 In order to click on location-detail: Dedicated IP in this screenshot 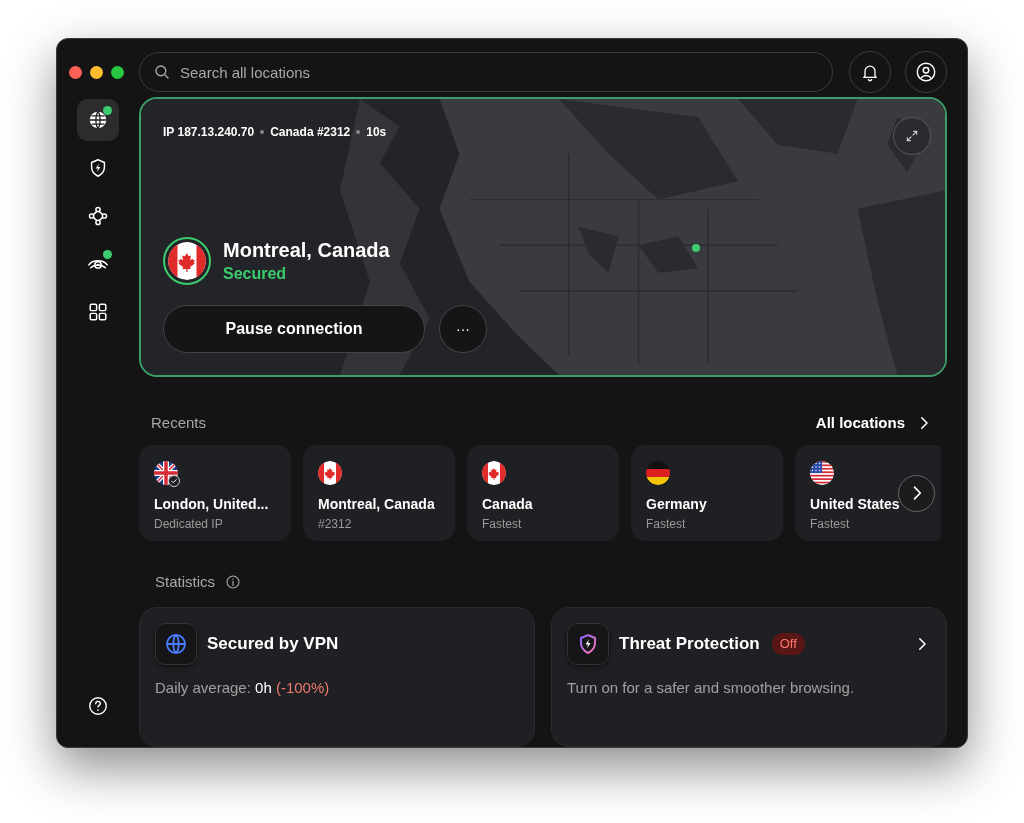, I will do `click(189, 524)`.